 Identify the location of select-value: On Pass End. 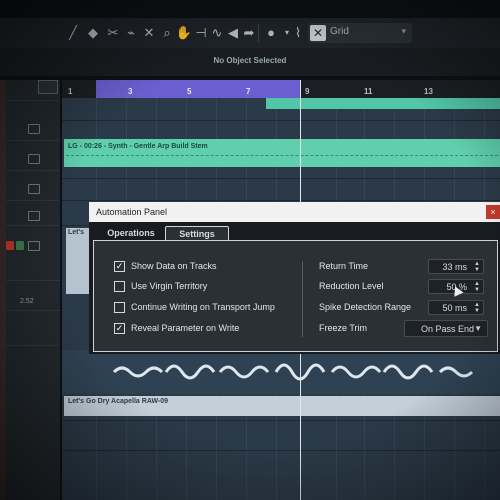
(448, 329).